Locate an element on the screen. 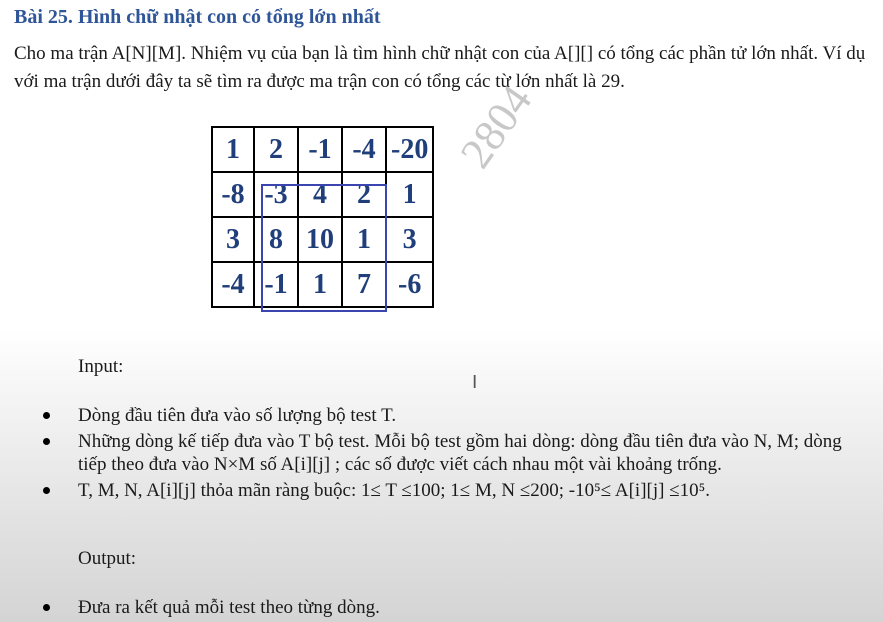 This screenshot has height=622, width=883. input-heading: Input: is located at coordinates (101, 366).